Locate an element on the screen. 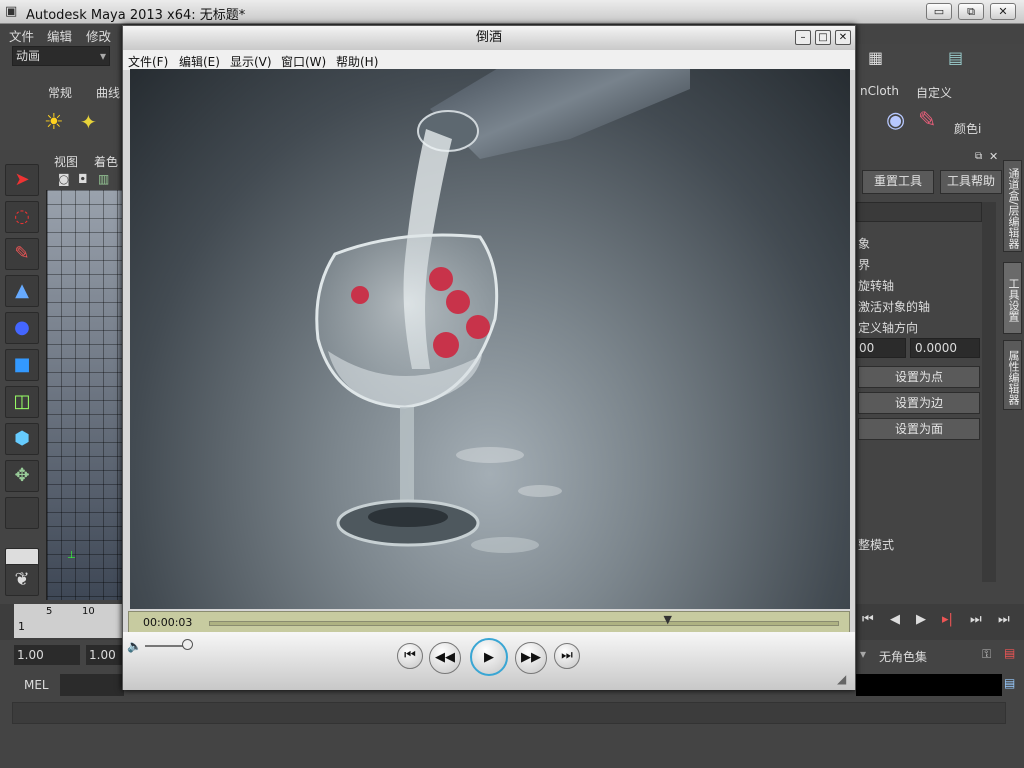  key-icon: ⚿ is located at coordinates (986, 654).